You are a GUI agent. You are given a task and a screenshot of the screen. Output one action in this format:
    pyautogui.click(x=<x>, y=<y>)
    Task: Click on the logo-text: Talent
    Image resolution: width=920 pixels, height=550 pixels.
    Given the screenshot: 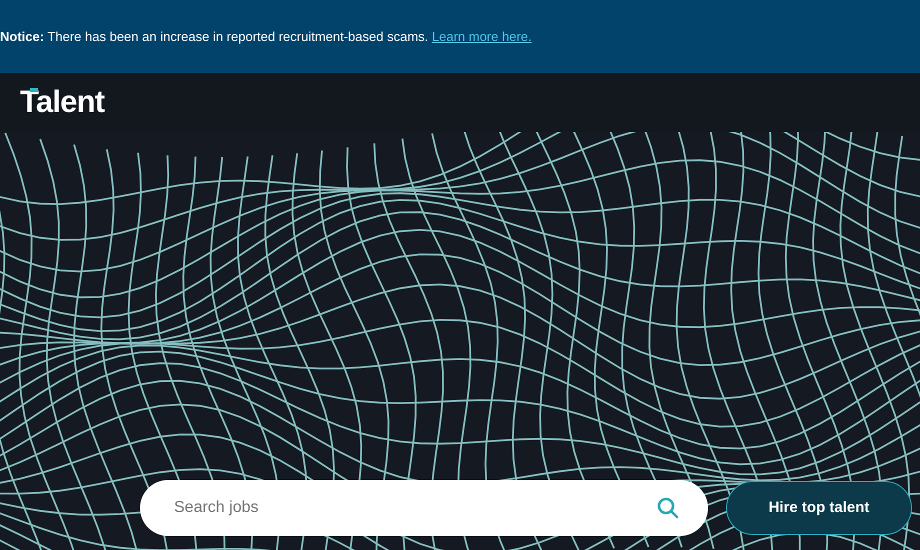 What is the action you would take?
    pyautogui.click(x=62, y=101)
    